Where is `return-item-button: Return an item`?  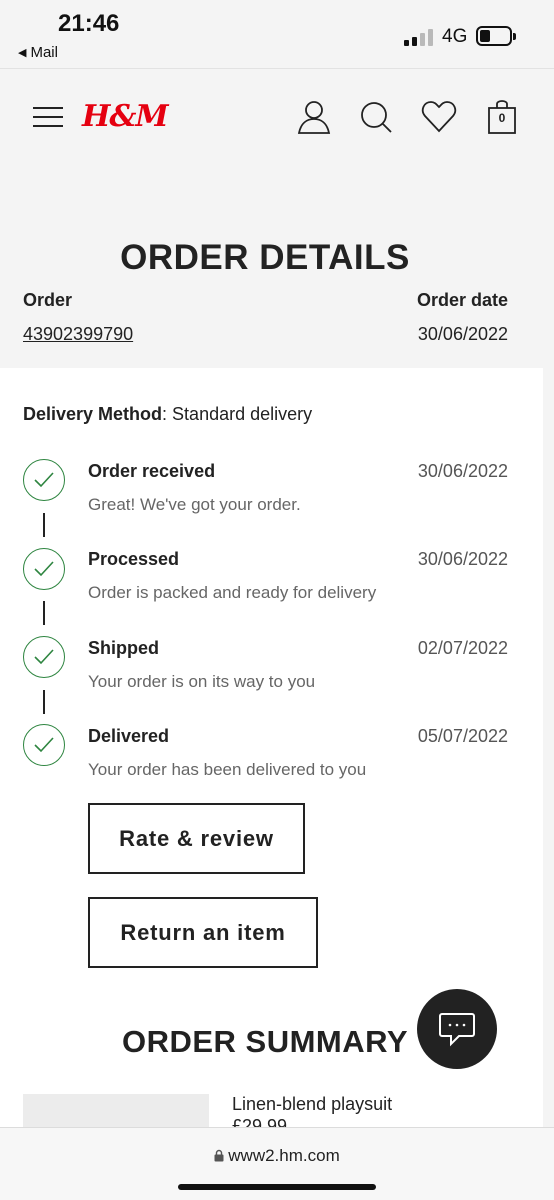
return-item-button: Return an item is located at coordinates (203, 932).